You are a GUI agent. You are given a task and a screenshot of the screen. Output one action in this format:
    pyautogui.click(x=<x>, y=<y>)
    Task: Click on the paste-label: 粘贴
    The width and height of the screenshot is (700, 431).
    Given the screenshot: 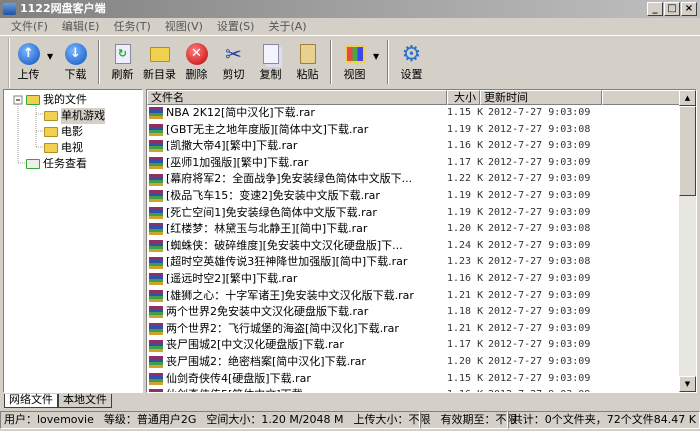 What is the action you would take?
    pyautogui.click(x=307, y=74)
    